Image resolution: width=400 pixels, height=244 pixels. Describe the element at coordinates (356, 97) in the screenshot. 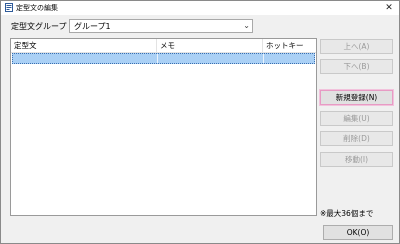

I see `new-register-button: 新規登録(N)` at that location.